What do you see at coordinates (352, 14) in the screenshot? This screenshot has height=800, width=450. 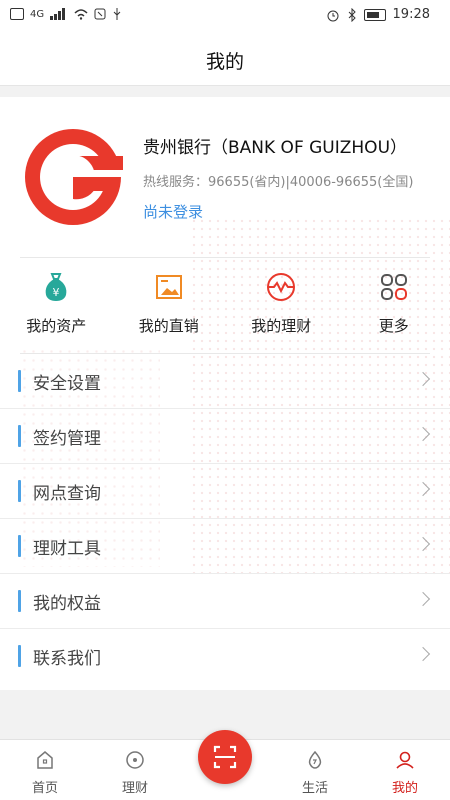 I see `bluetooth-icon` at bounding box center [352, 14].